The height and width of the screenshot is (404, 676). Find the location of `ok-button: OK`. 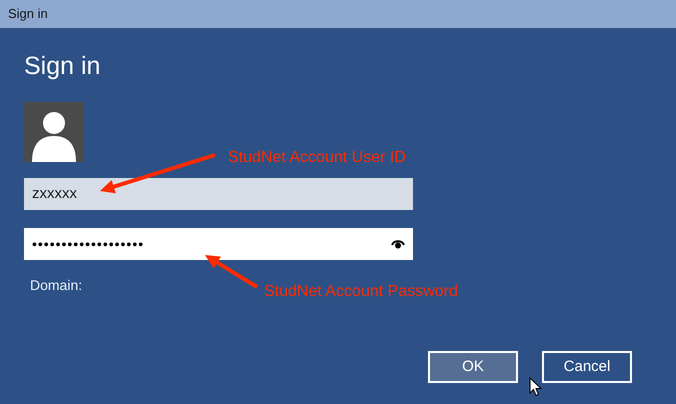

ok-button: OK is located at coordinates (473, 367).